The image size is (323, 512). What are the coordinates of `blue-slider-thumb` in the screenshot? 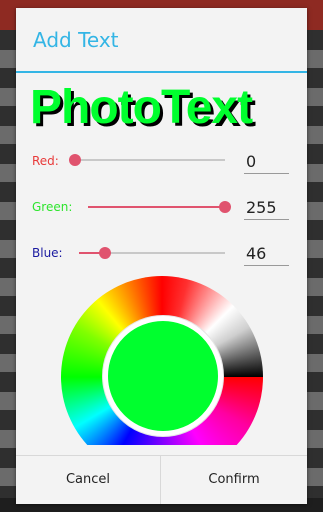 It's located at (105, 253).